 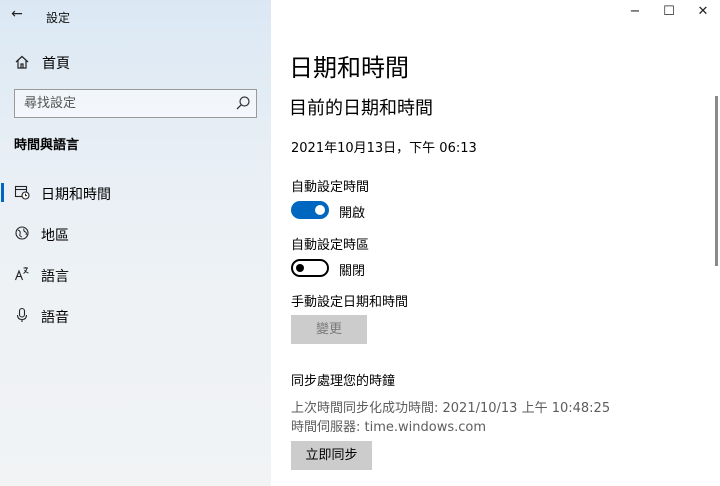 I want to click on calendar-clock-icon, so click(x=22, y=192).